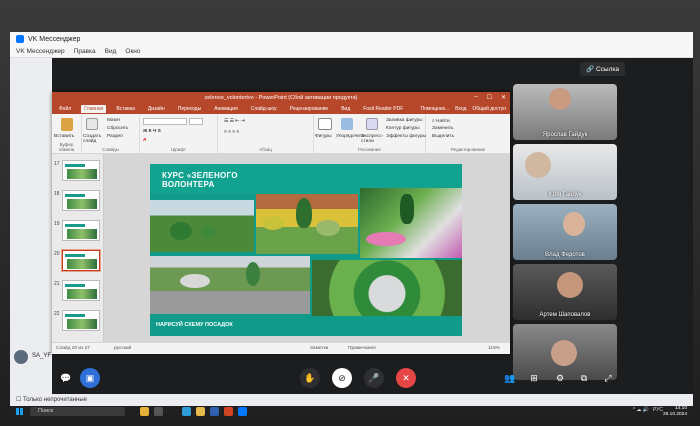 This screenshot has height=426, width=700. I want to click on tray-icons: ^ ☁ 🔊, so click(641, 410).